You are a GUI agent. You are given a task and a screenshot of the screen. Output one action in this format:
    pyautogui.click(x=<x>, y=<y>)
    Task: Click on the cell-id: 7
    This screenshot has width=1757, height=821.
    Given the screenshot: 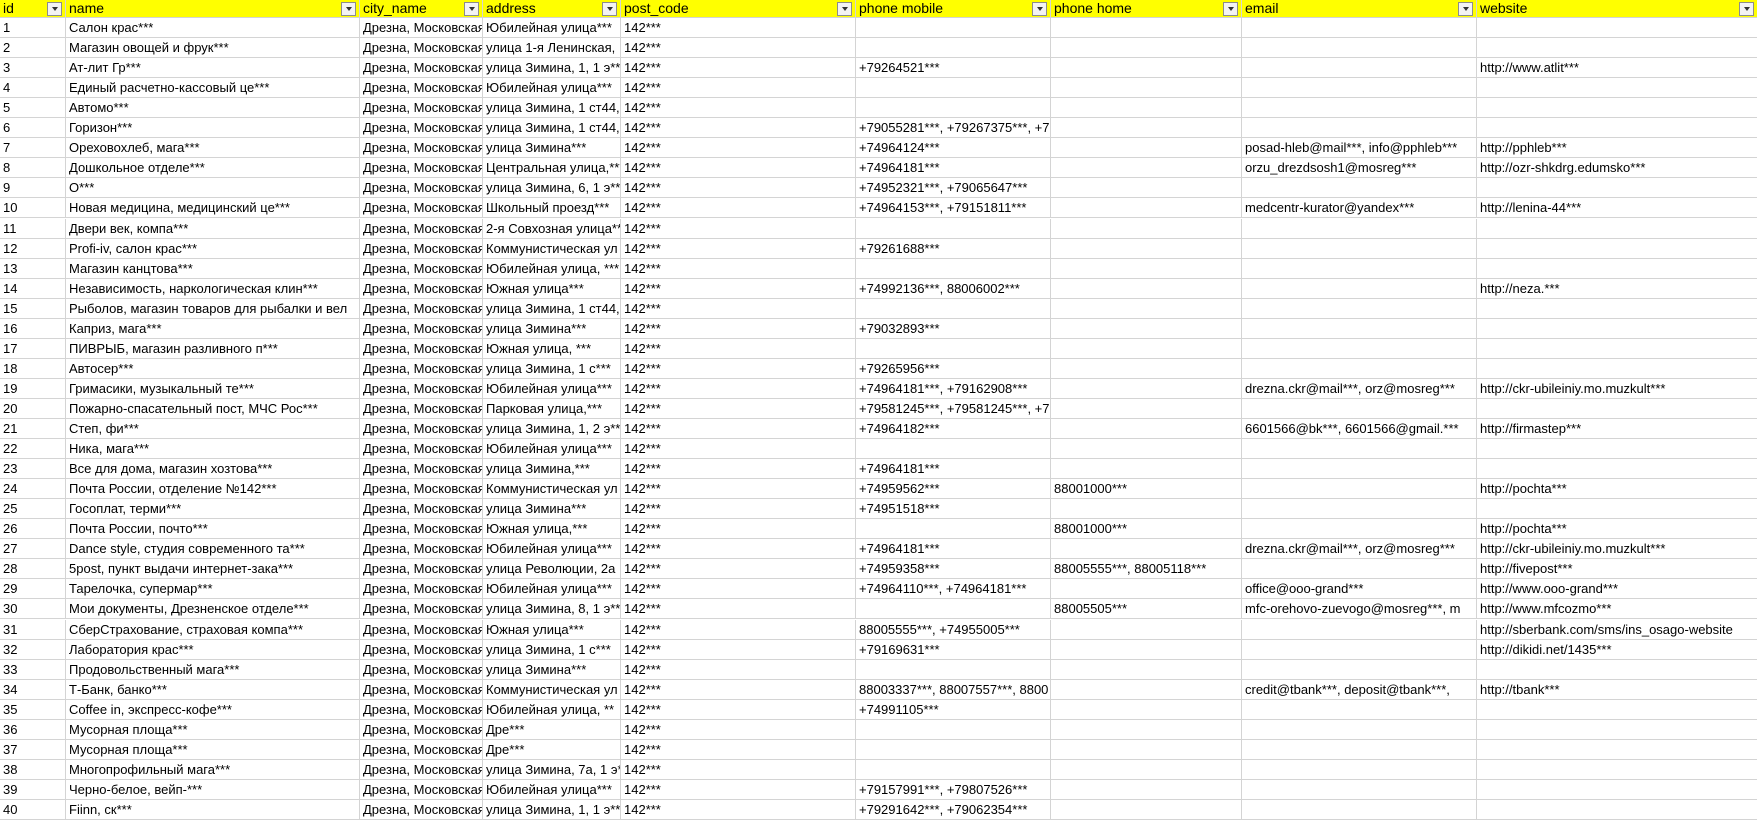 What is the action you would take?
    pyautogui.click(x=33, y=148)
    